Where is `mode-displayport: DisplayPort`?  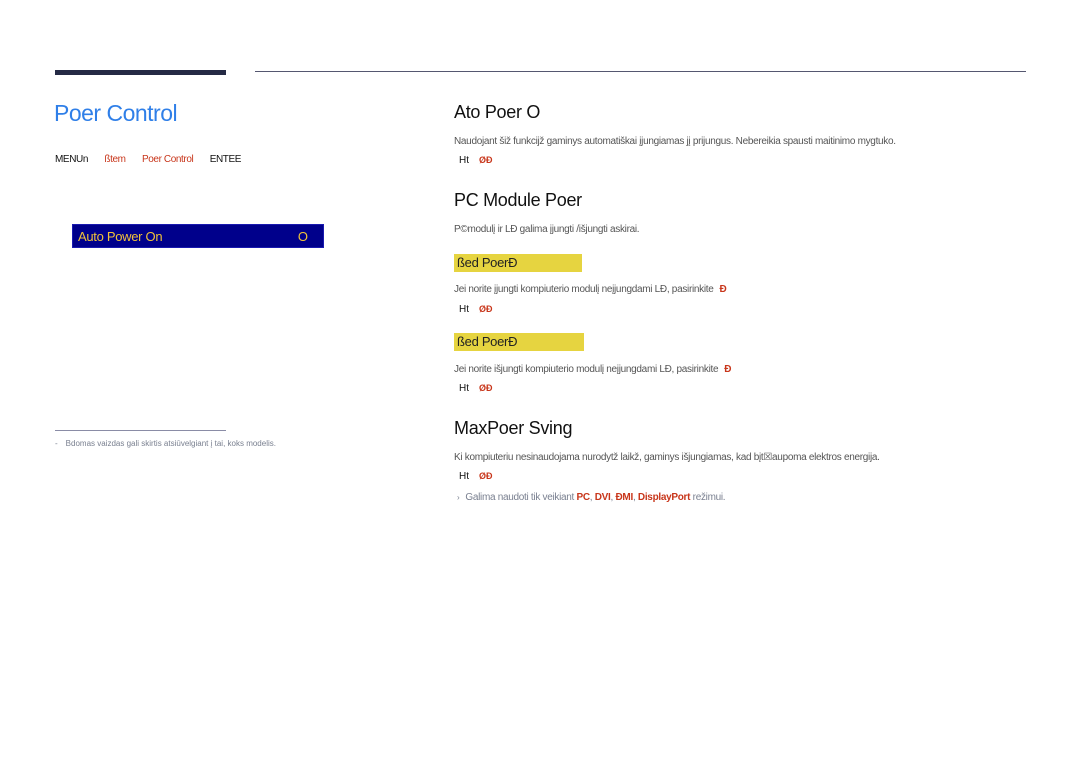 mode-displayport: DisplayPort is located at coordinates (664, 497).